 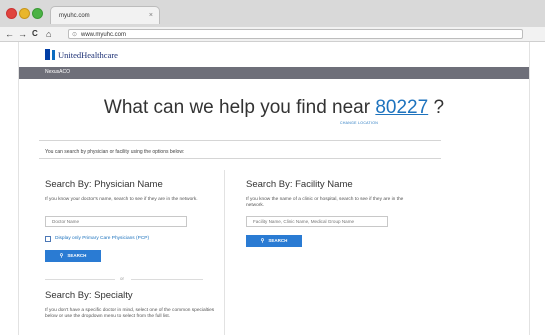 What do you see at coordinates (151, 16) in the screenshot?
I see `tab-close-icon: ×` at bounding box center [151, 16].